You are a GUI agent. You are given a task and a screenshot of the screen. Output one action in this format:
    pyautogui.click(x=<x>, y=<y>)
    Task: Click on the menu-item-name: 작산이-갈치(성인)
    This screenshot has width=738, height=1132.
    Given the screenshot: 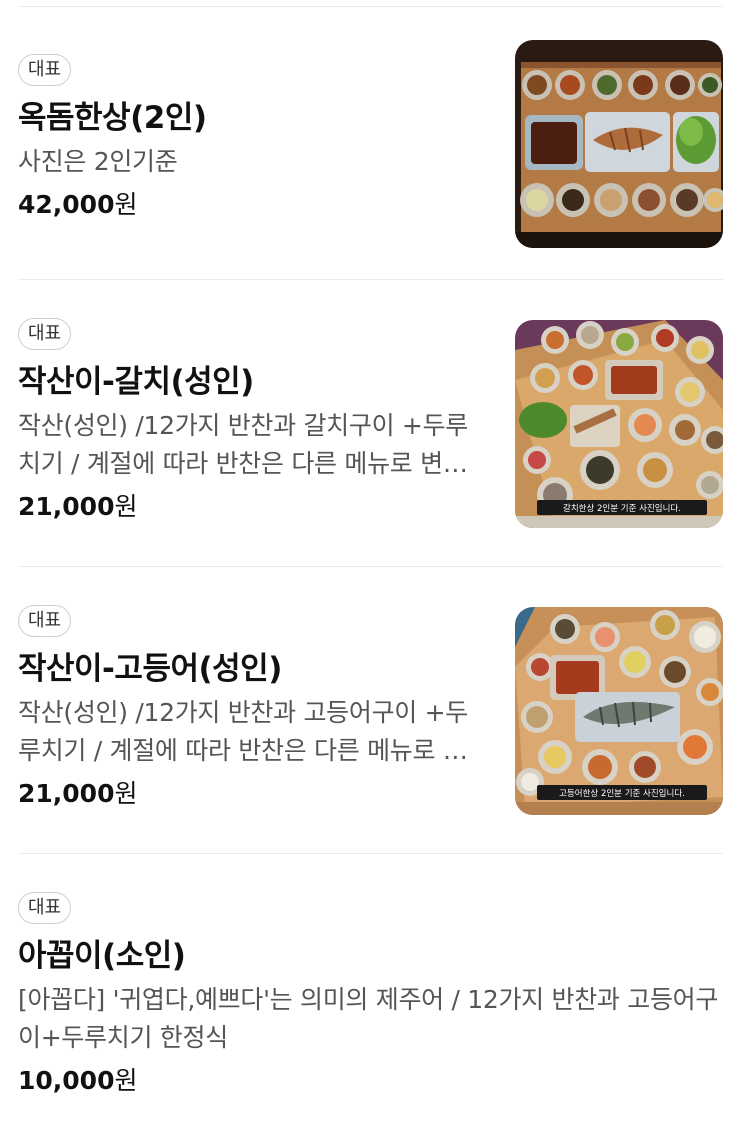 What is the action you would take?
    pyautogui.click(x=136, y=382)
    